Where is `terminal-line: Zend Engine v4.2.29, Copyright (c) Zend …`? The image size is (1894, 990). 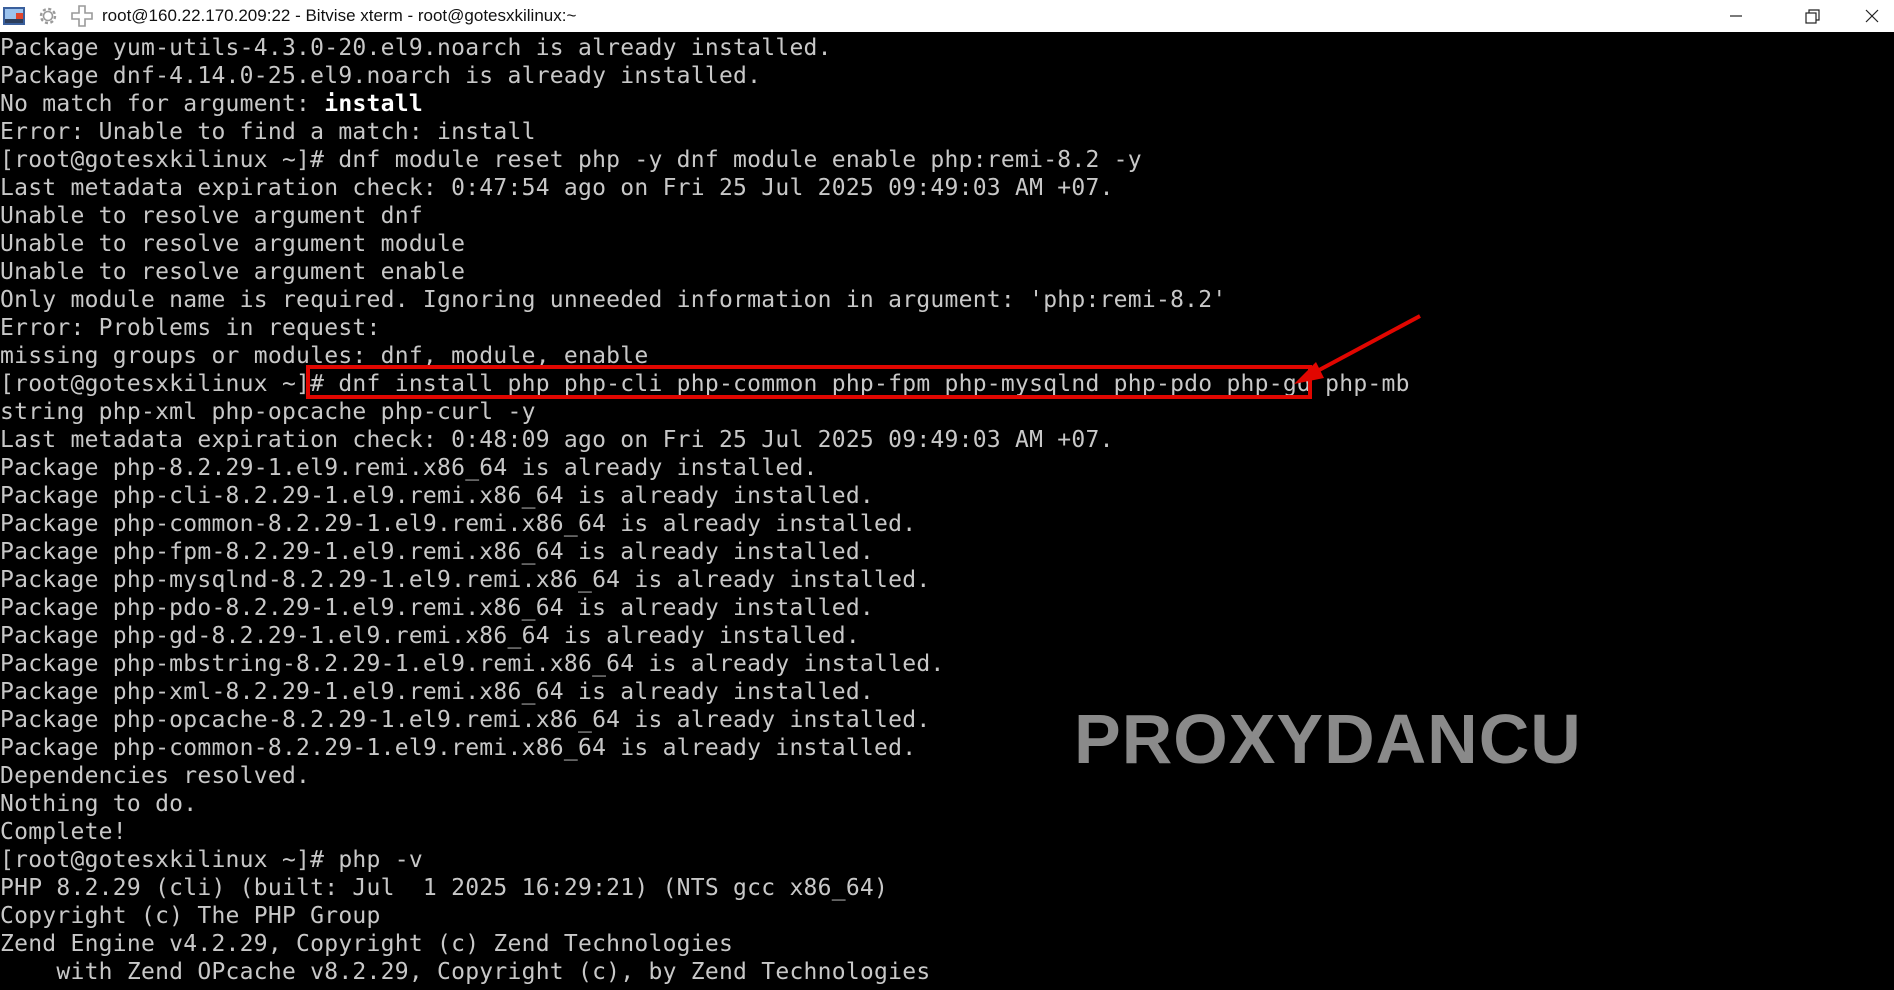
terminal-line: Zend Engine v4.2.29, Copyright (c) Zend … is located at coordinates (367, 944).